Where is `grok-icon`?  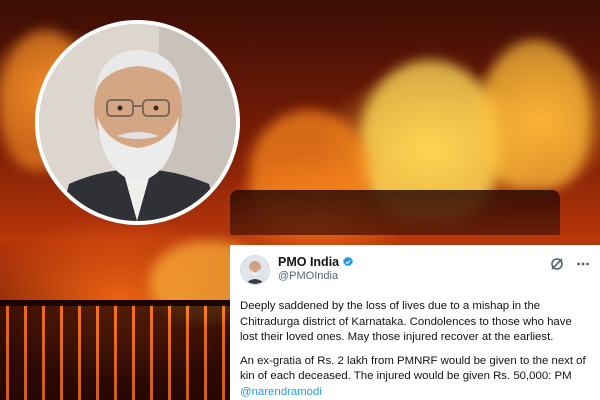
grok-icon is located at coordinates (557, 264).